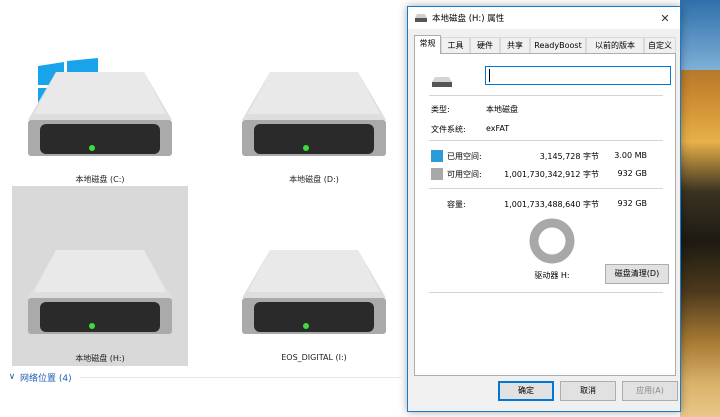  Describe the element at coordinates (551, 174) in the screenshot. I see `free-space-bytes: 1,001,730,342,912 字节` at that location.